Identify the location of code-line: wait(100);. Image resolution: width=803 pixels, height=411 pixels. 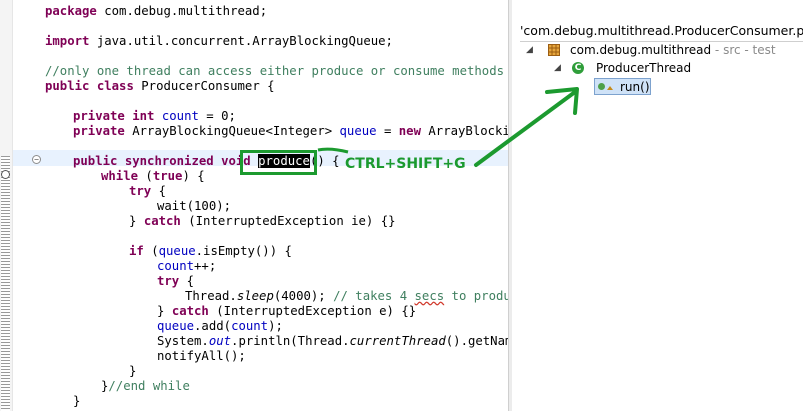
(194, 206).